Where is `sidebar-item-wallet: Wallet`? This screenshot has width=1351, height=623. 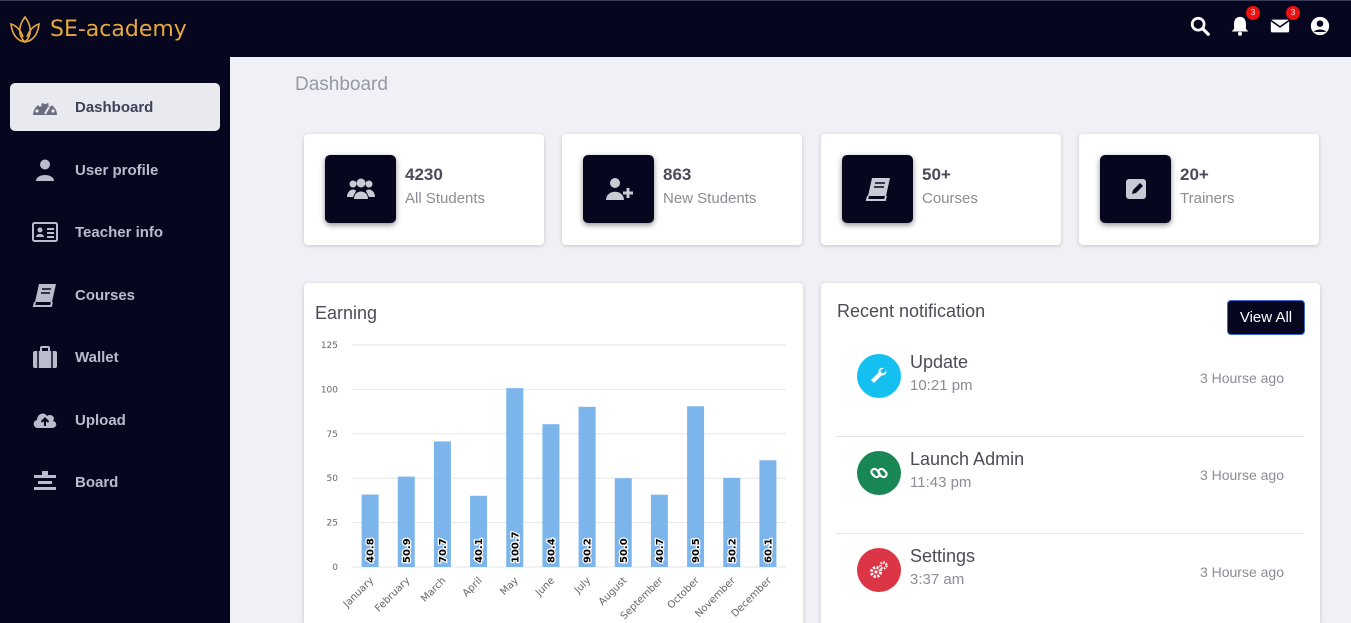 sidebar-item-wallet: Wallet is located at coordinates (115, 357).